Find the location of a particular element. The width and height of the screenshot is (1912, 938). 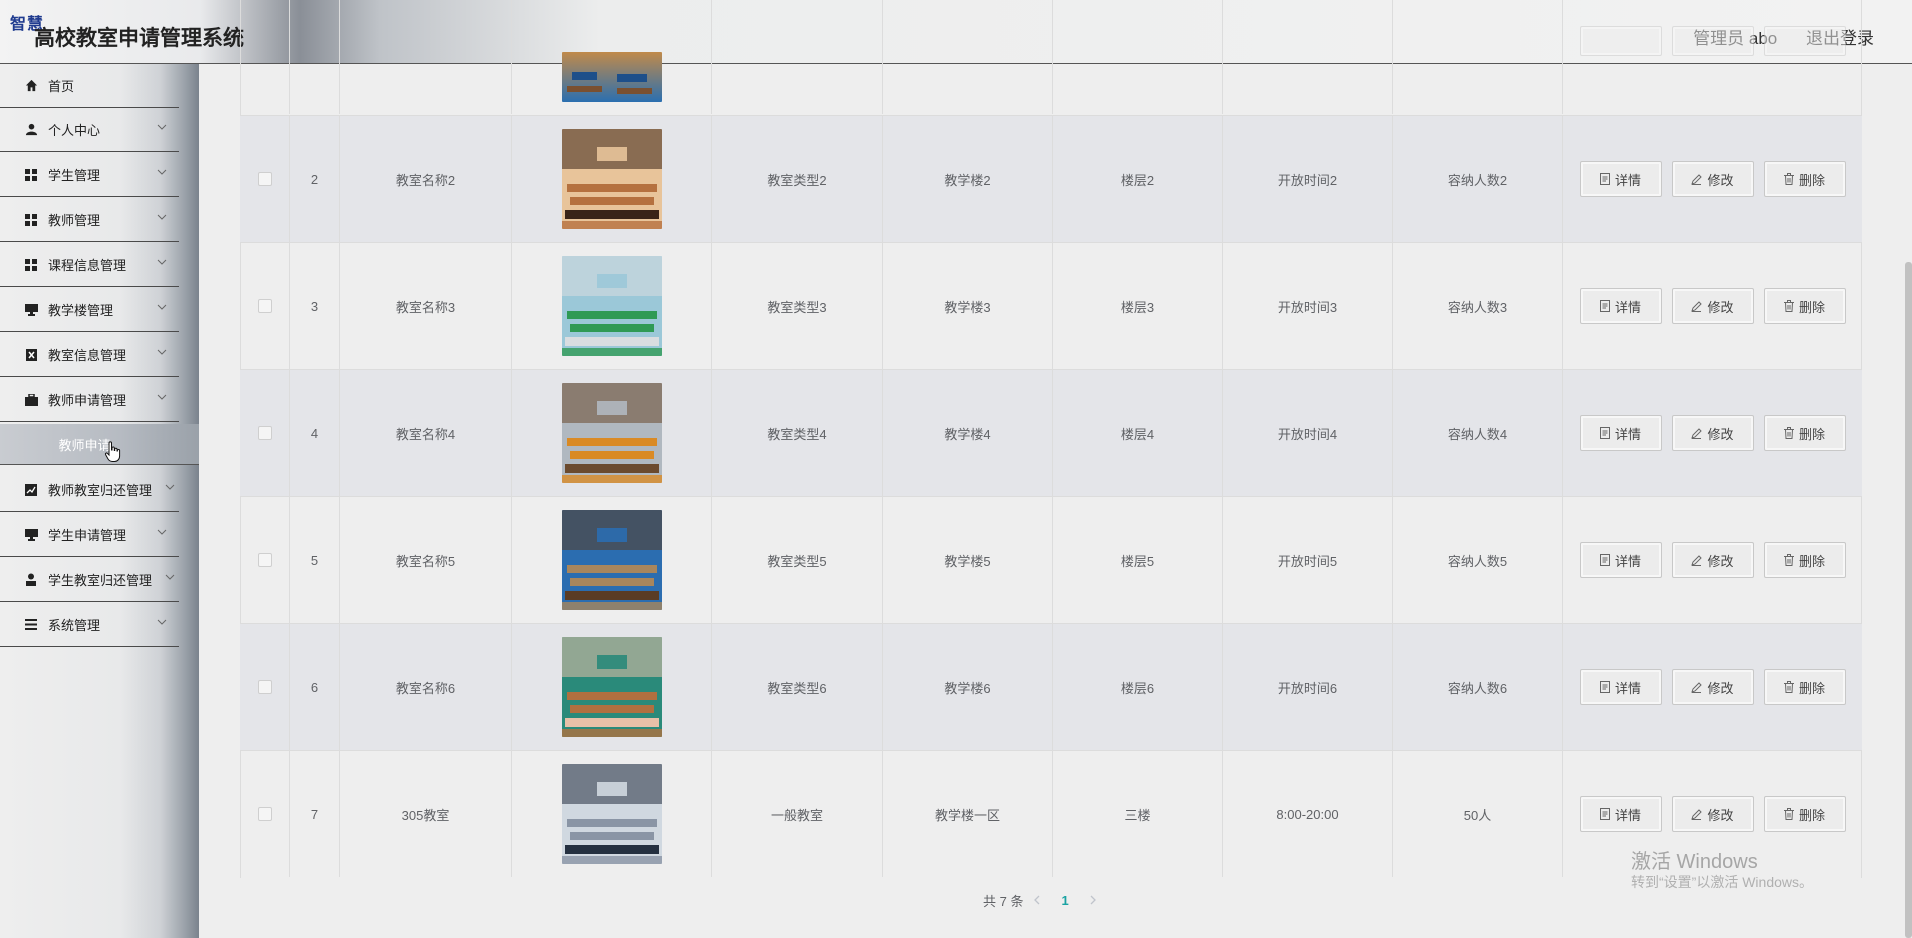

row-index: 2 is located at coordinates (315, 179).